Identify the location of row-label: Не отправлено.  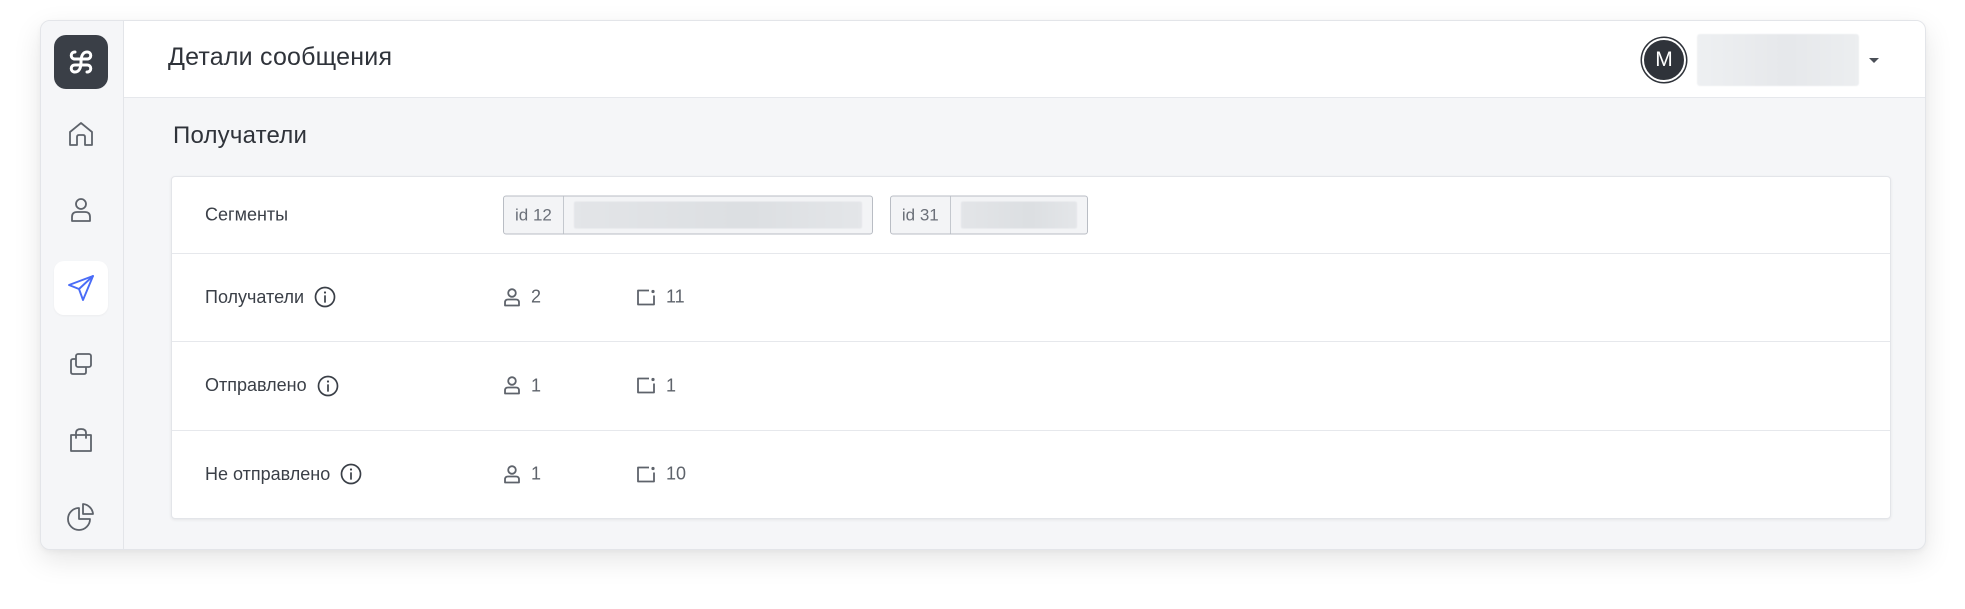
(283, 474).